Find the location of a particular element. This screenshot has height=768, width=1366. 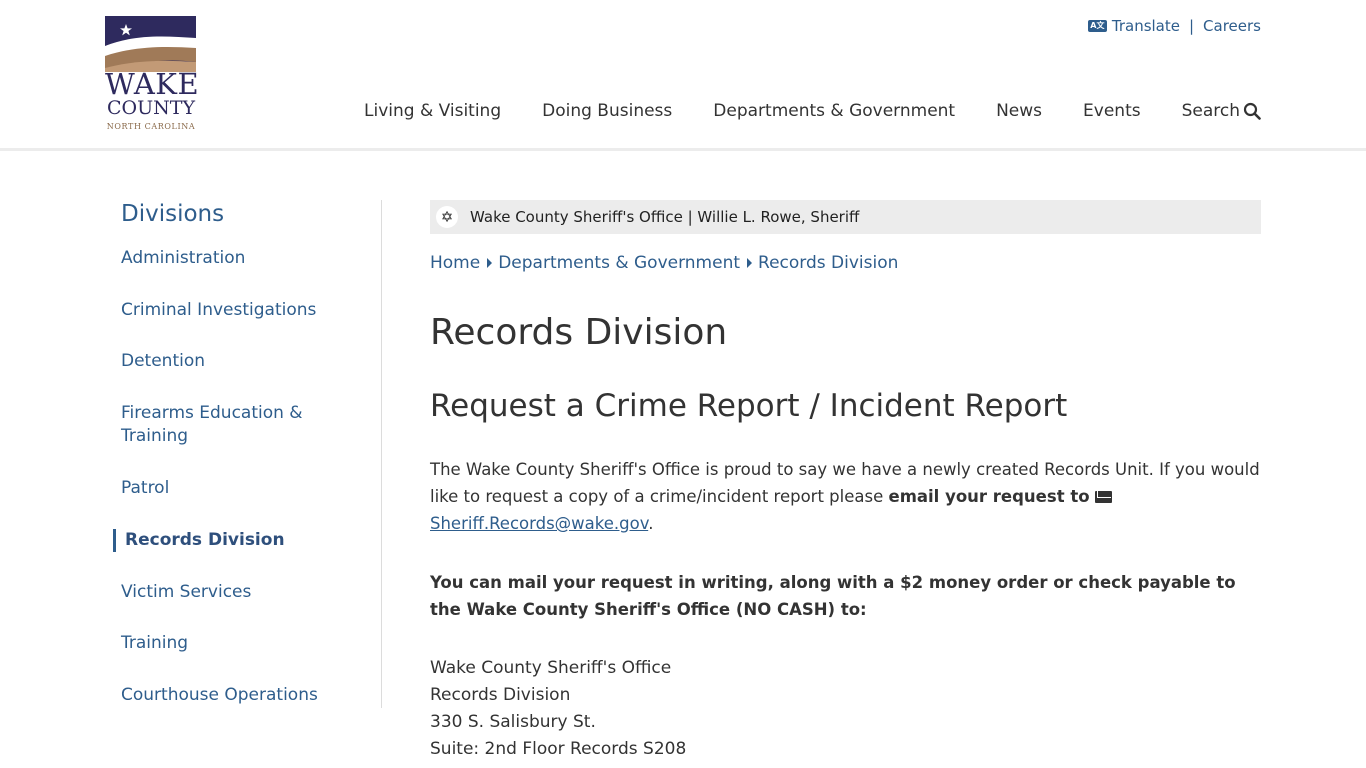

breadcrumb-current: Records Division is located at coordinates (828, 263).